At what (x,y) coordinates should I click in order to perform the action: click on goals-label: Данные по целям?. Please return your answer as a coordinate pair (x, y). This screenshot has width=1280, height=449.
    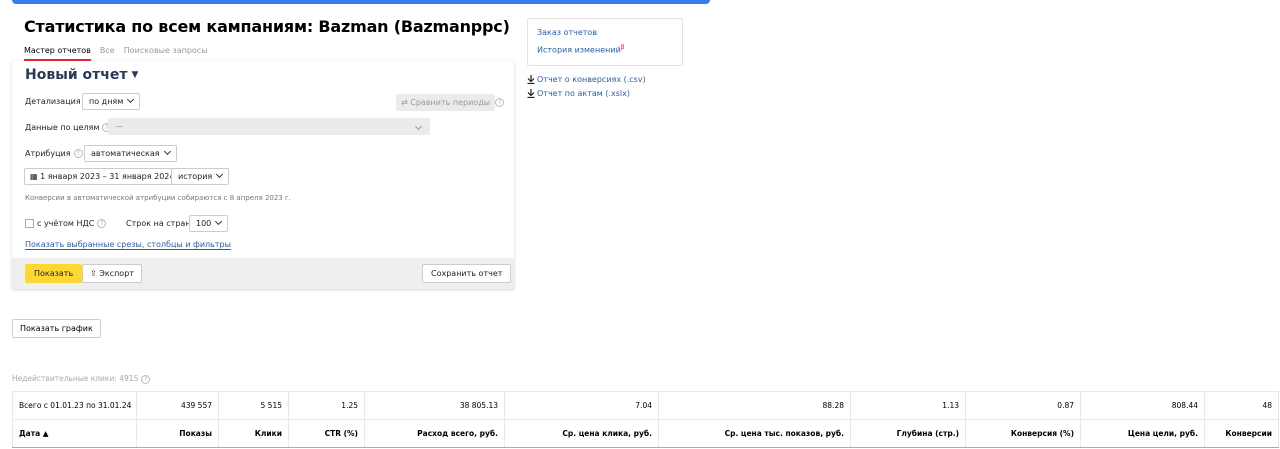
    Looking at the image, I should click on (68, 127).